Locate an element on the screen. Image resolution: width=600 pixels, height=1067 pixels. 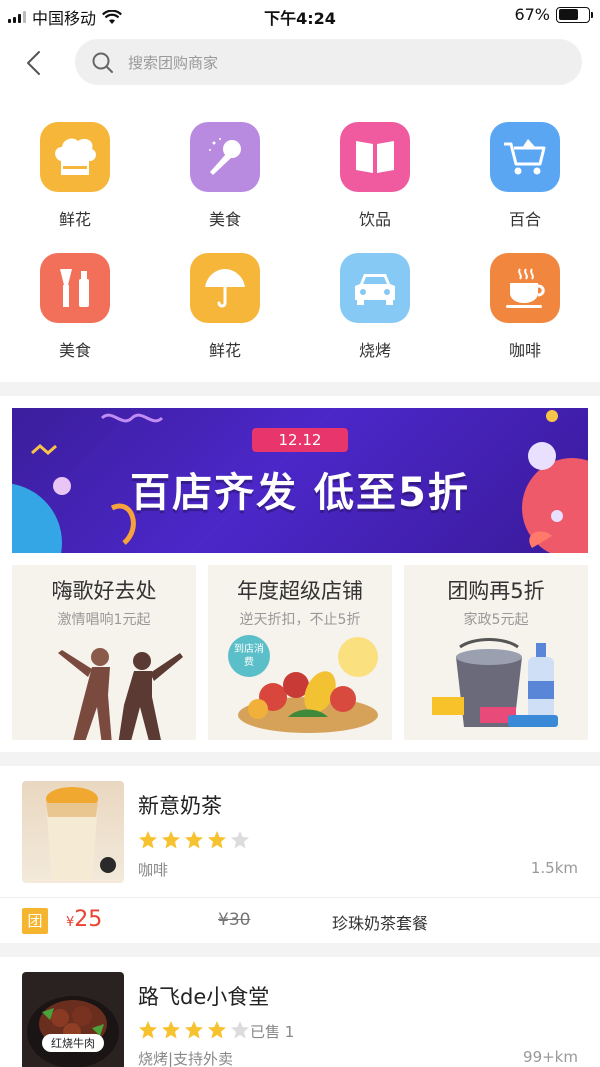
store-category: 烧烤|支持外卖 is located at coordinates (186, 1058).